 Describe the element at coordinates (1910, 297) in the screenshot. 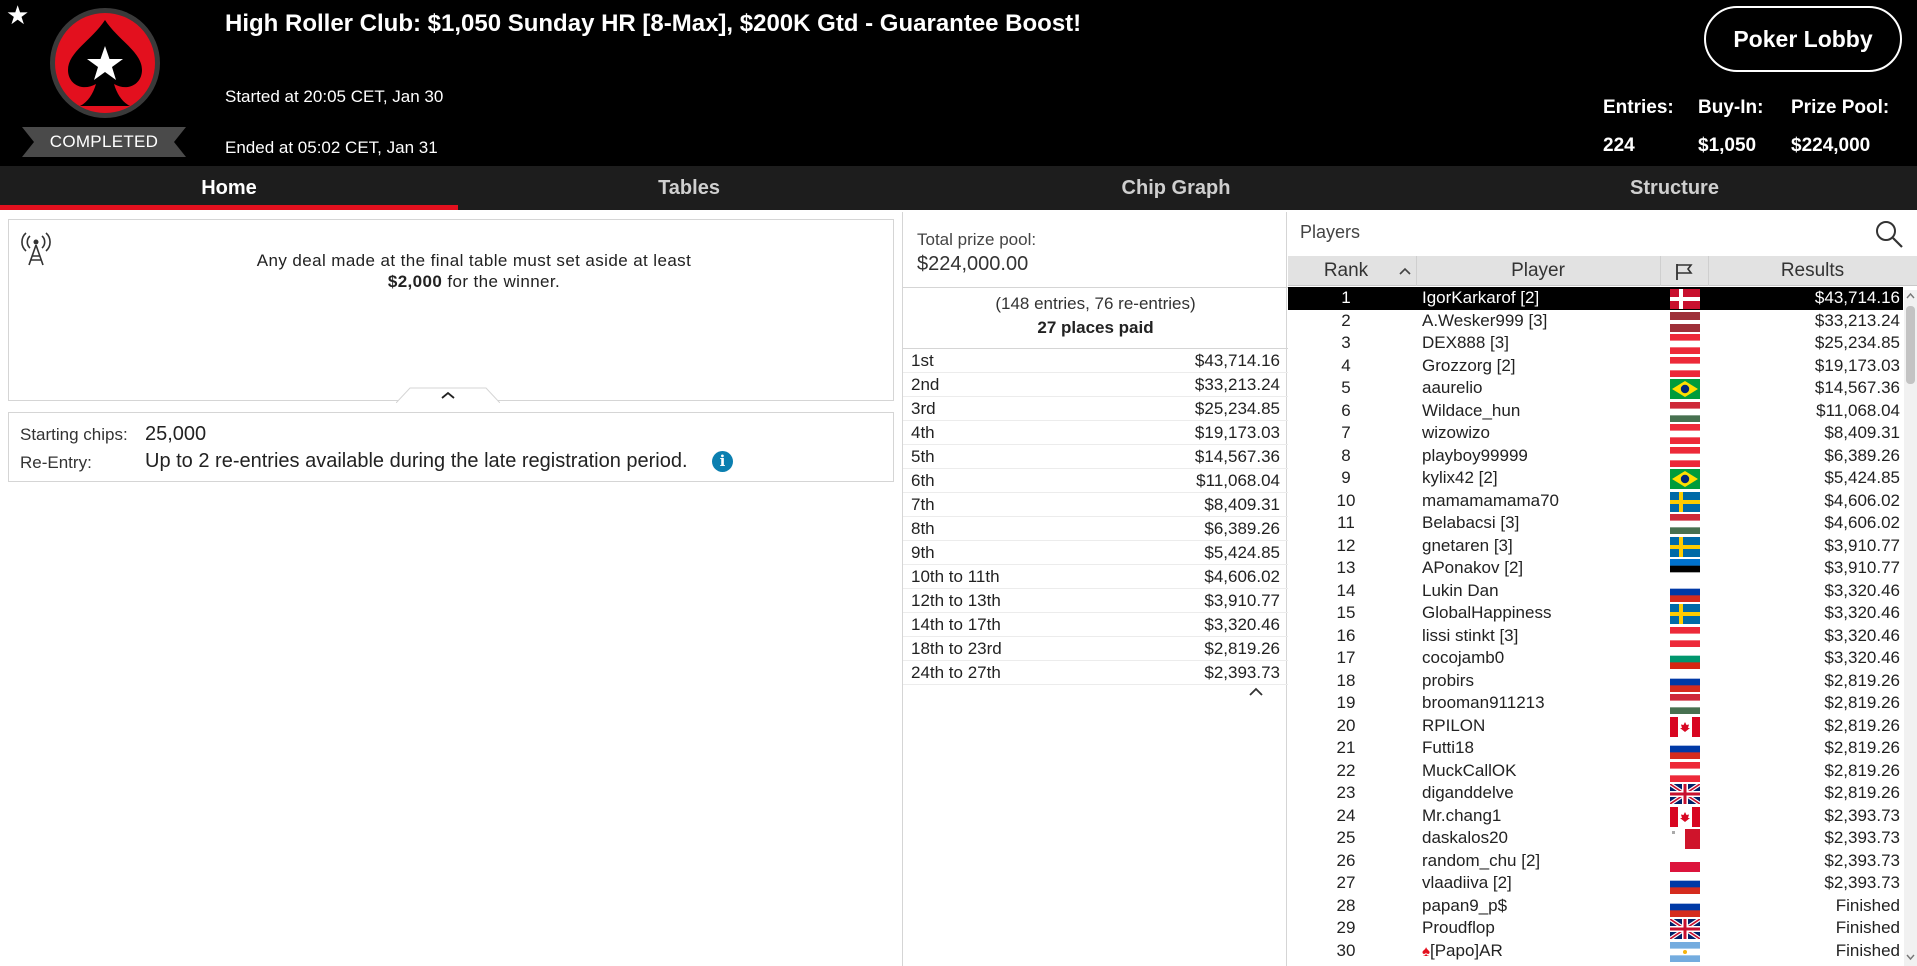

I see `scroll-up-arrow-icon` at that location.